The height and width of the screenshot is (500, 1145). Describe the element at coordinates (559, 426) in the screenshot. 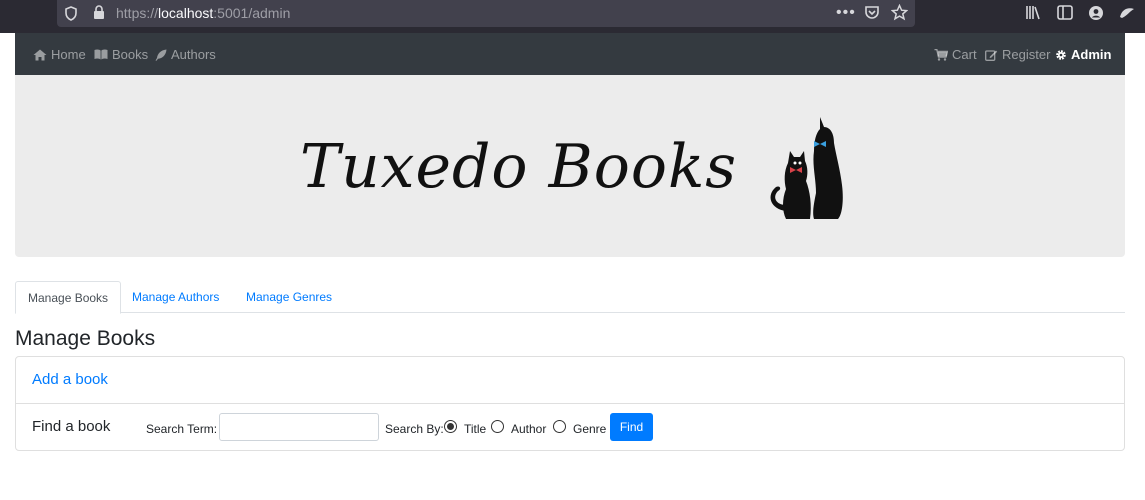

I see `radio-genre` at that location.